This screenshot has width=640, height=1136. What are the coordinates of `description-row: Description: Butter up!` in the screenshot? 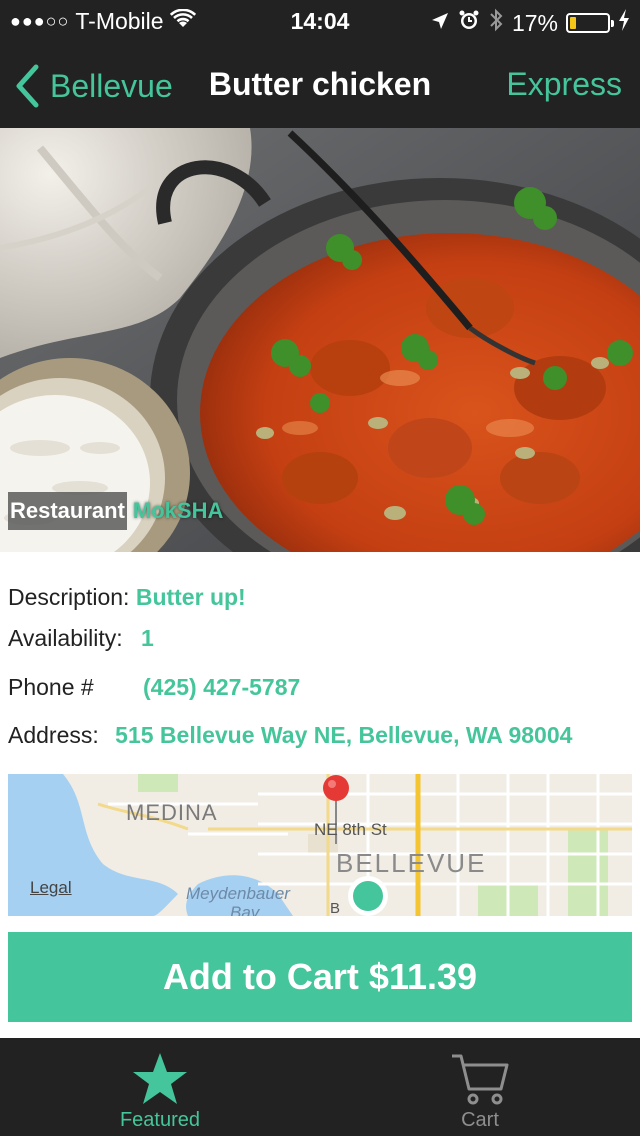 It's located at (127, 597).